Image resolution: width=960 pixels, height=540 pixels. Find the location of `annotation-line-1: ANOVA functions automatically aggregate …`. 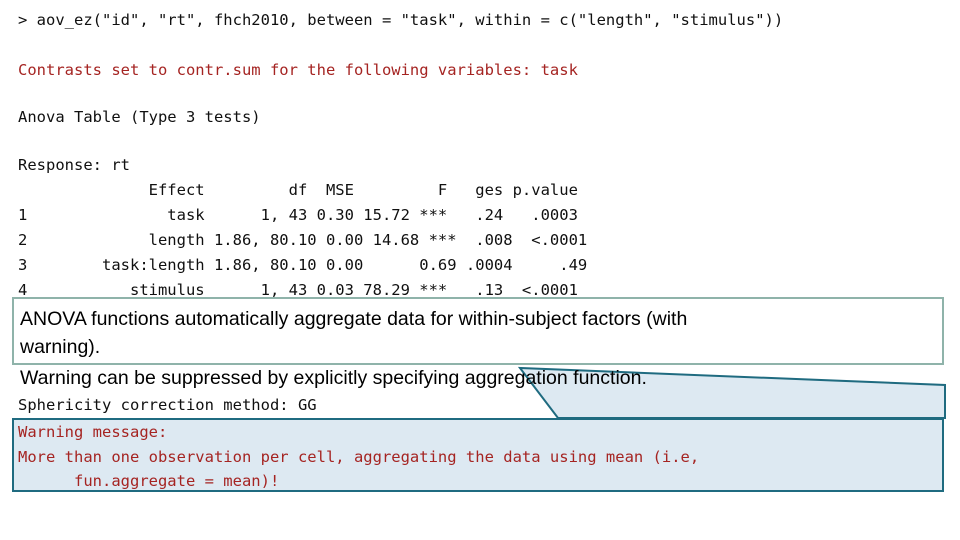

annotation-line-1: ANOVA functions automatically aggregate … is located at coordinates (354, 319).